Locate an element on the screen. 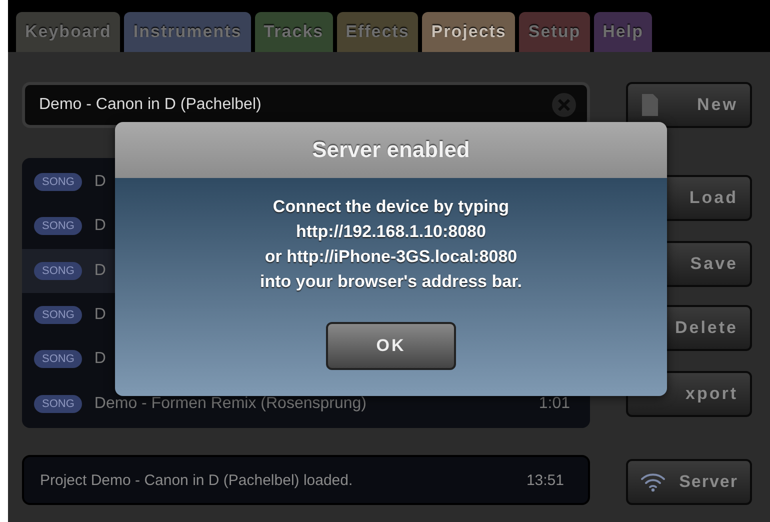 This screenshot has height=522, width=770. dialog-message: Connect the device by typing http://192.168.1.10:8080 or http://iPhone-3GS.local:8080 into your browser's address bar. is located at coordinates (391, 244).